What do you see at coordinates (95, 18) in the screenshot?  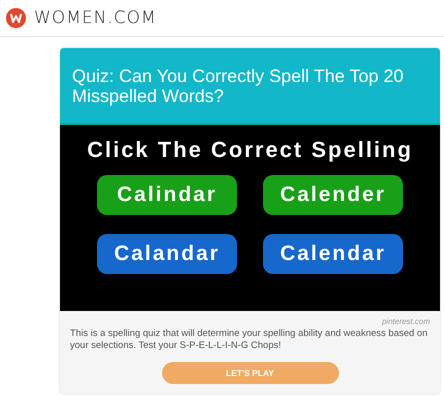 I see `site-name: WOMEN.COM` at bounding box center [95, 18].